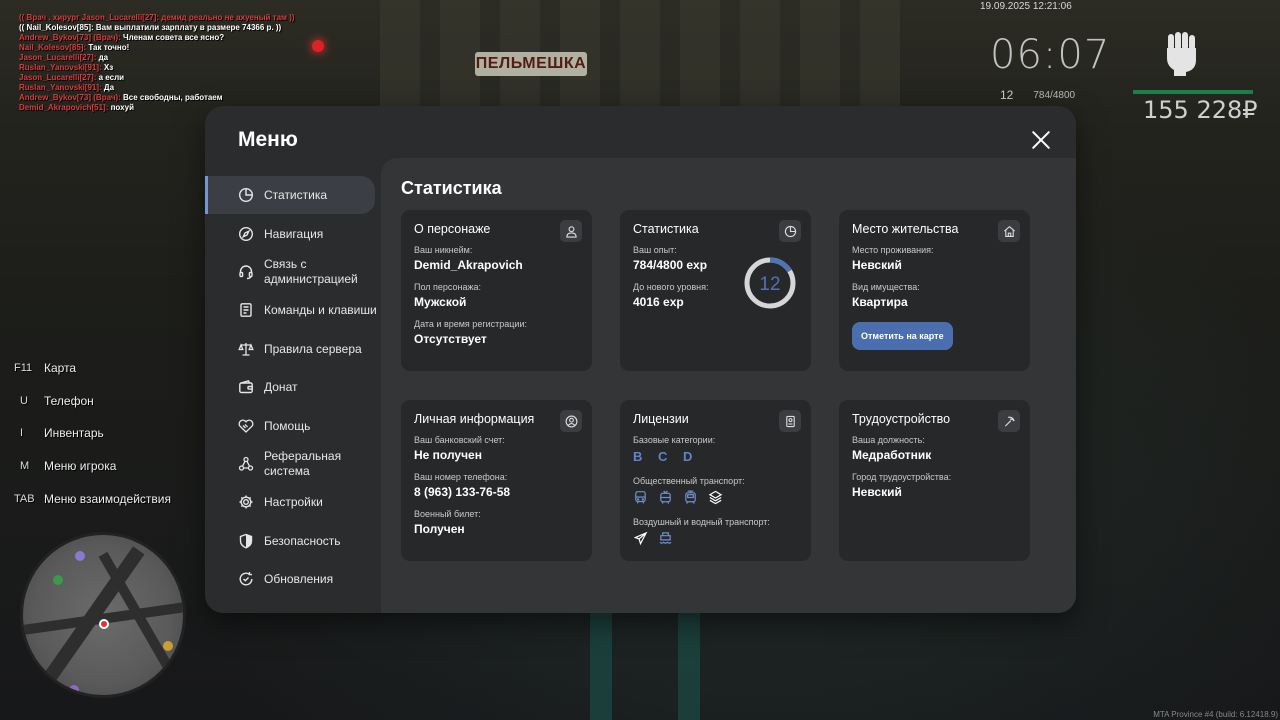  Describe the element at coordinates (886, 287) in the screenshot. I see `field-label: Вид имущества:` at that location.